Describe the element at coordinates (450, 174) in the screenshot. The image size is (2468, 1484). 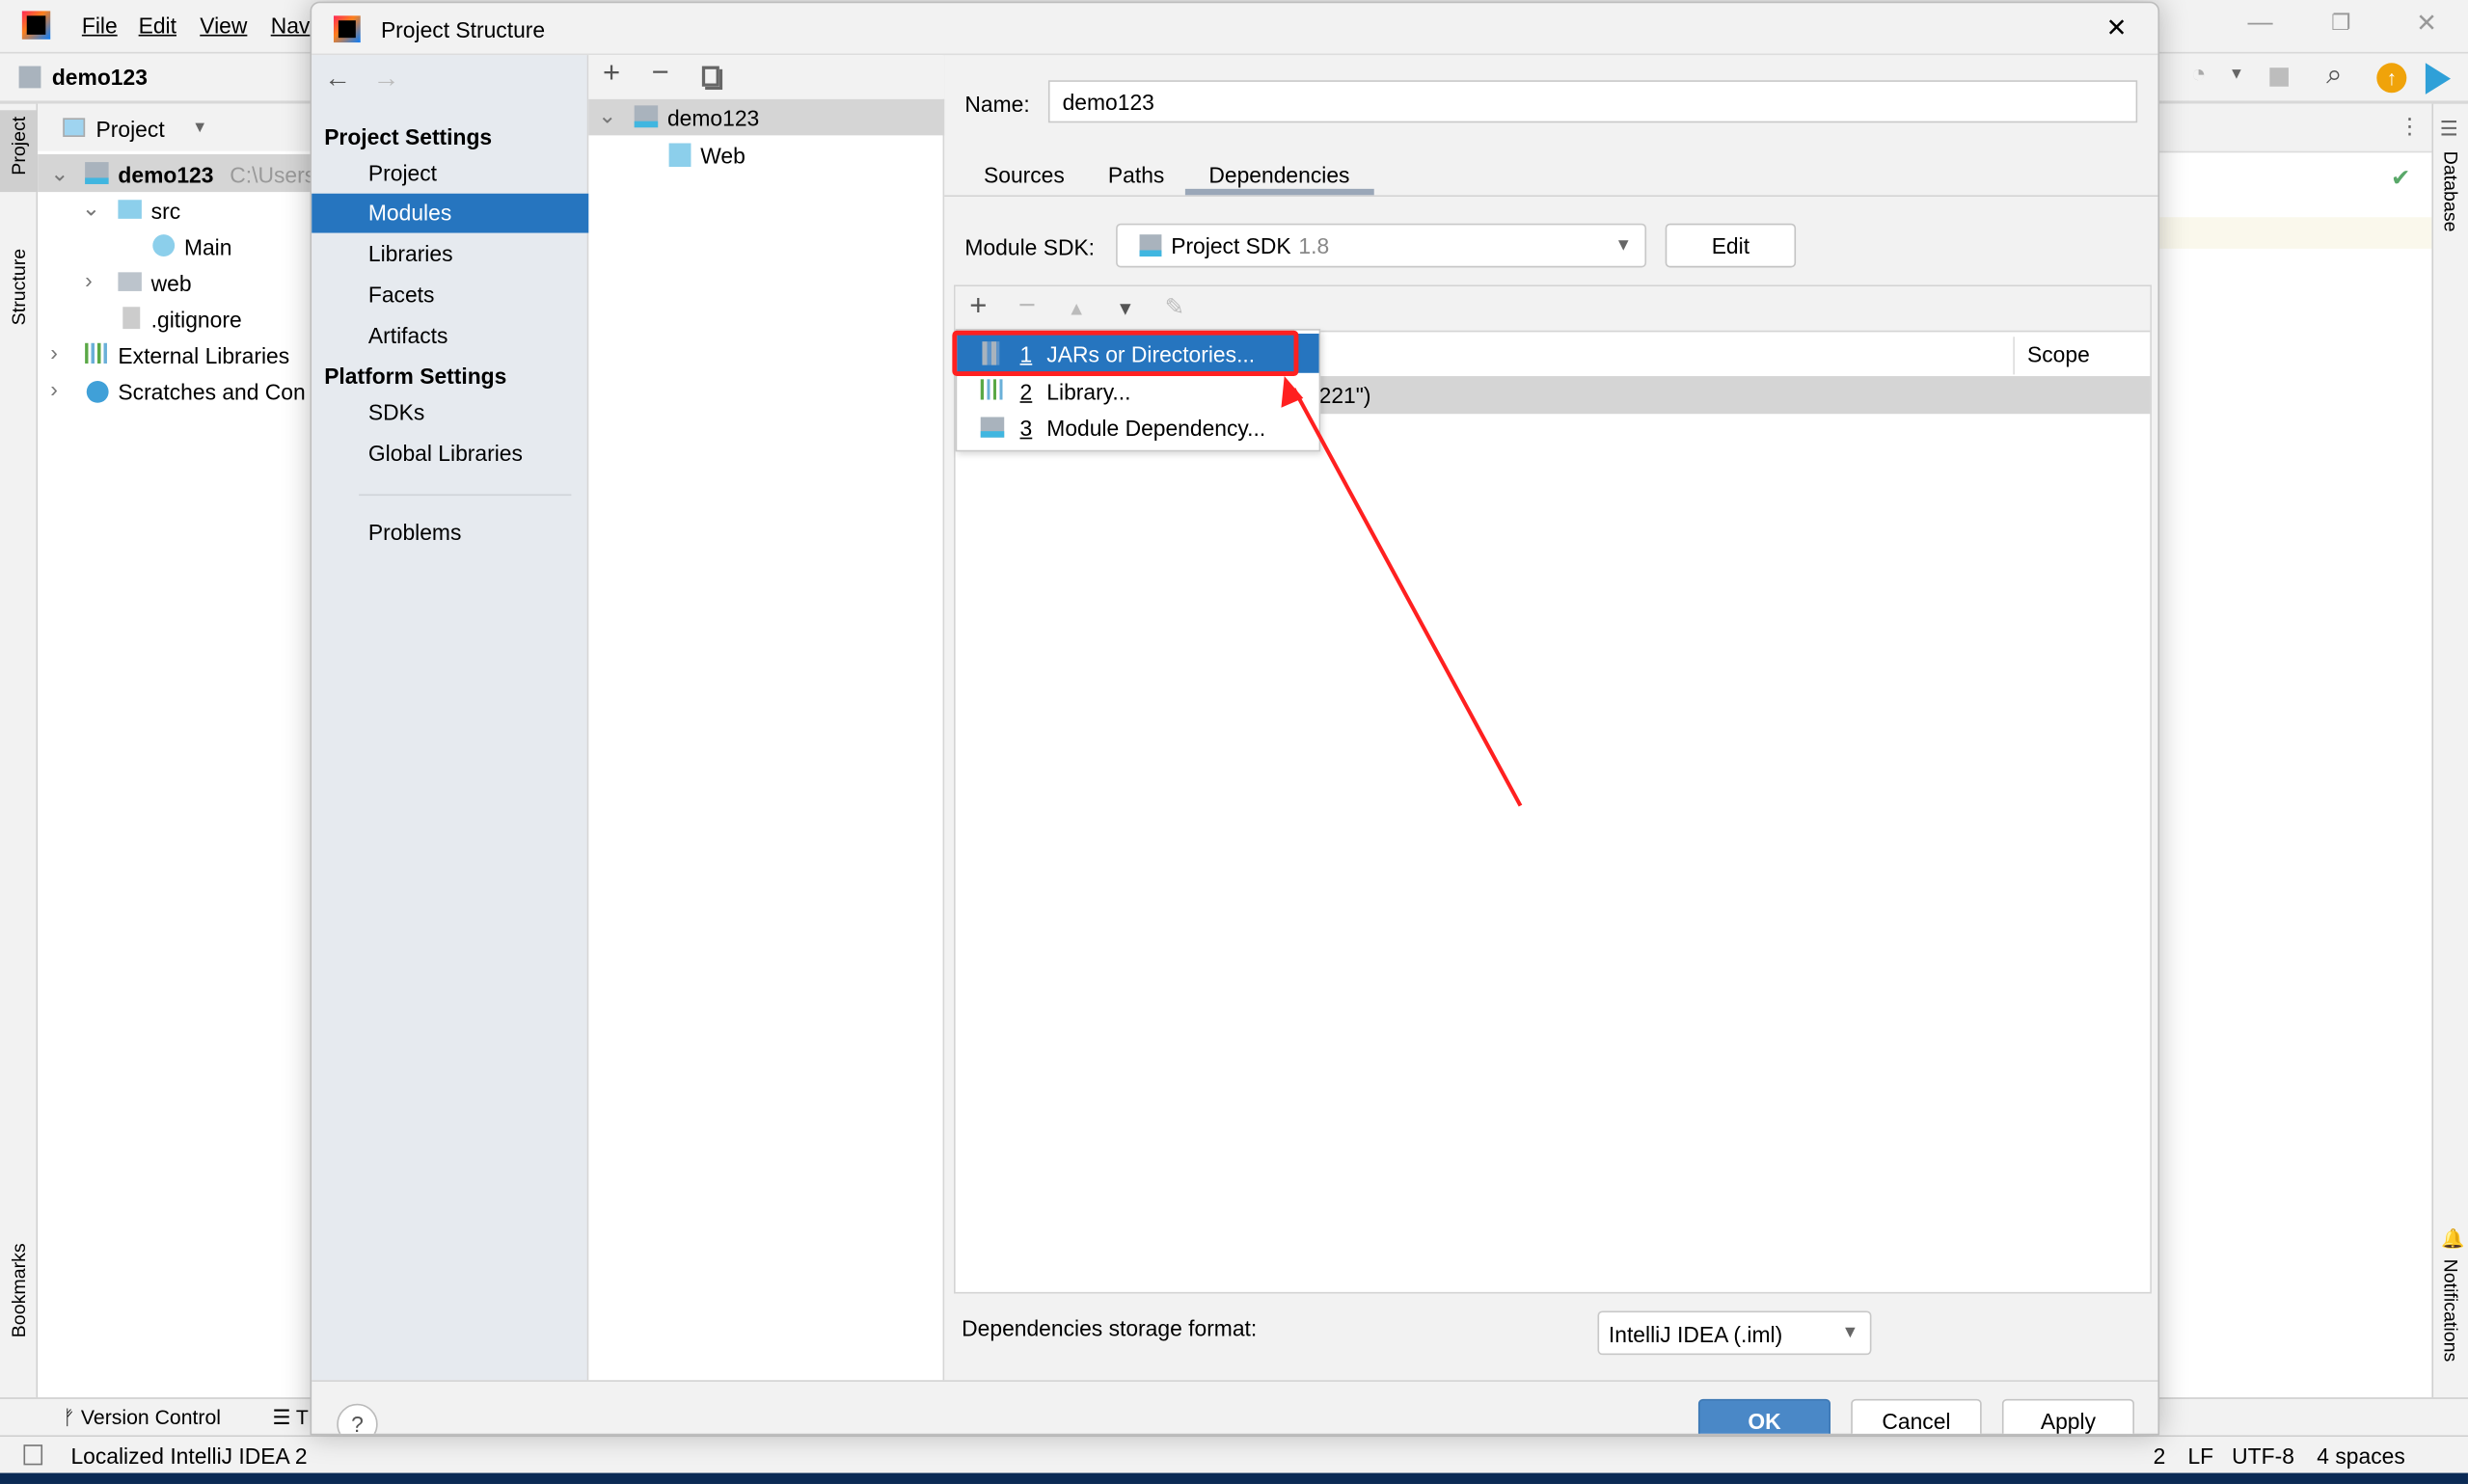
I see `nav-item-project: Project` at that location.